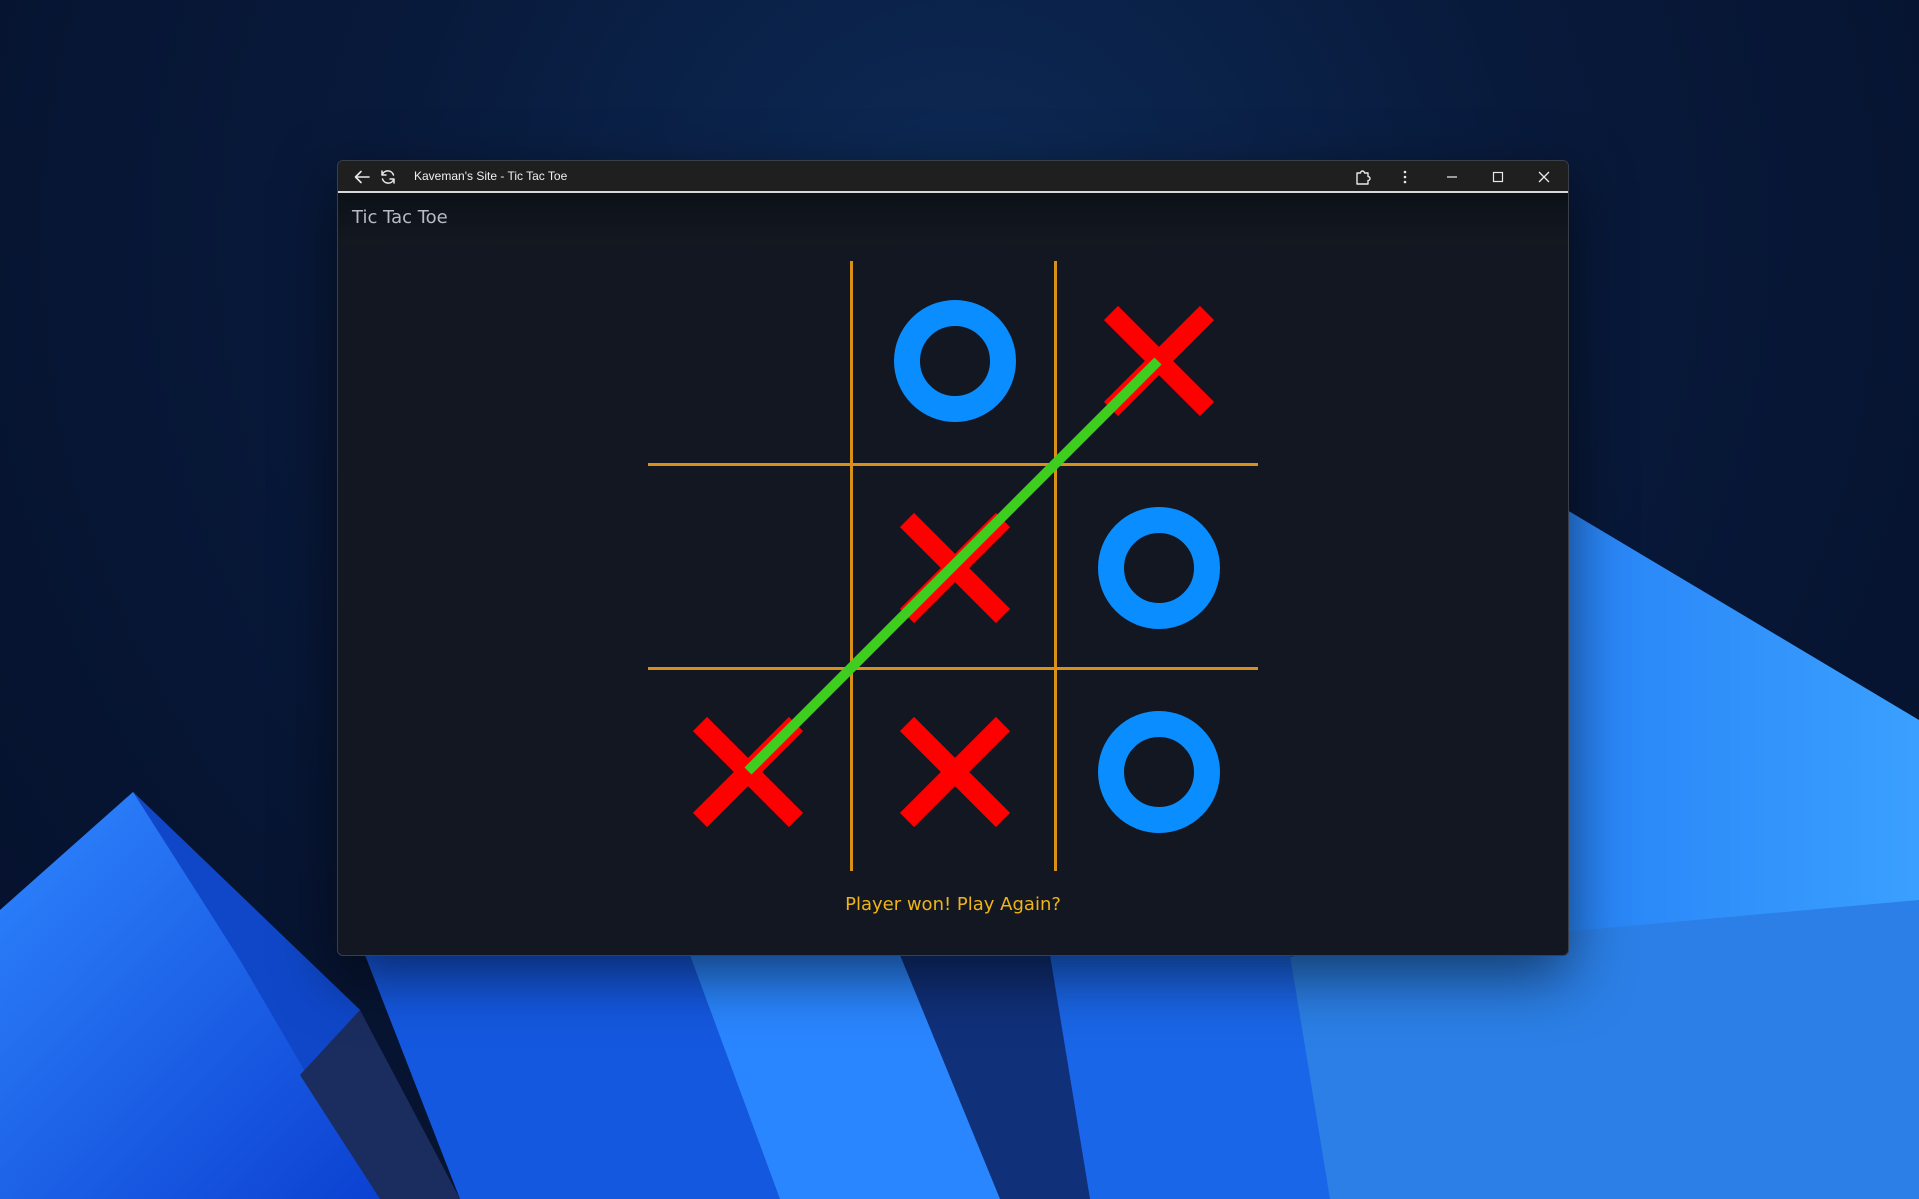  I want to click on title-bar: Kaveman's Site - Tic Tac Toe, so click(953, 177).